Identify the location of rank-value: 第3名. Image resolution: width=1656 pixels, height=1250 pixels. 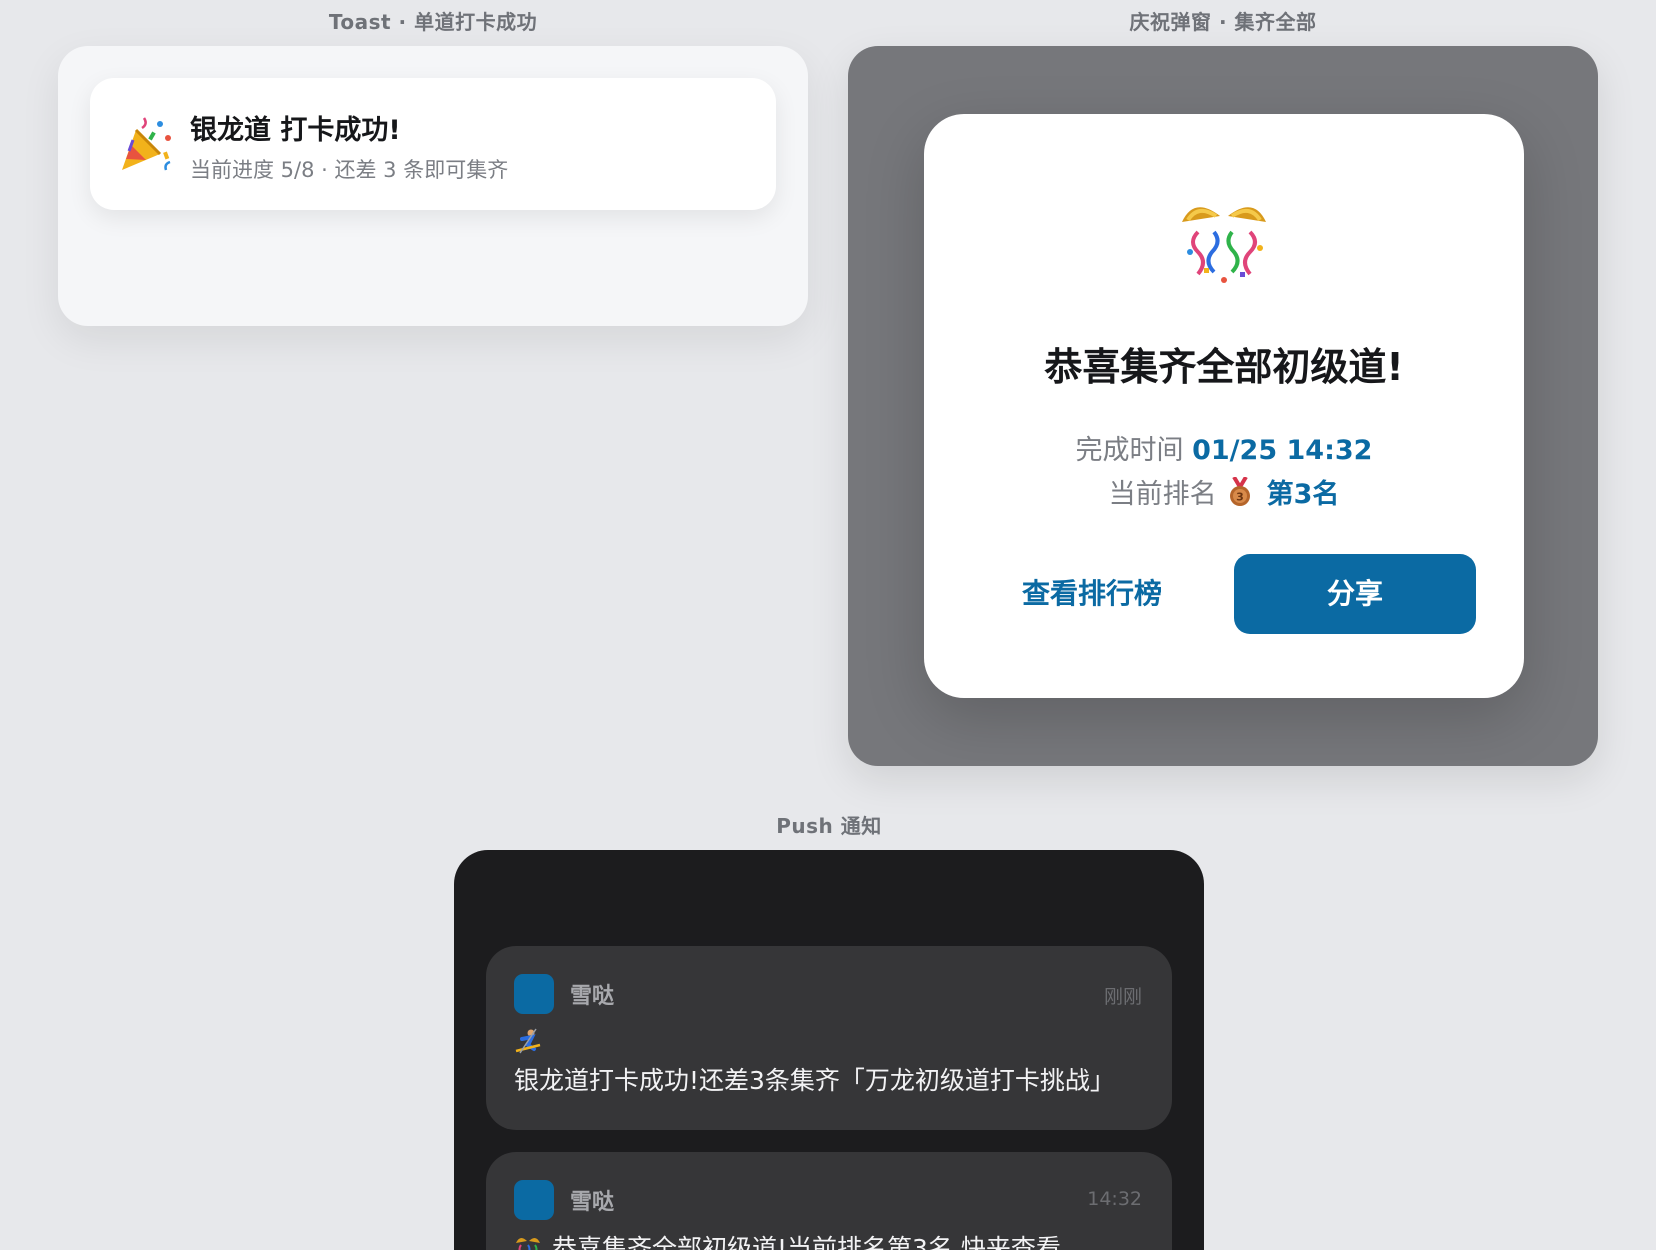
(1303, 494).